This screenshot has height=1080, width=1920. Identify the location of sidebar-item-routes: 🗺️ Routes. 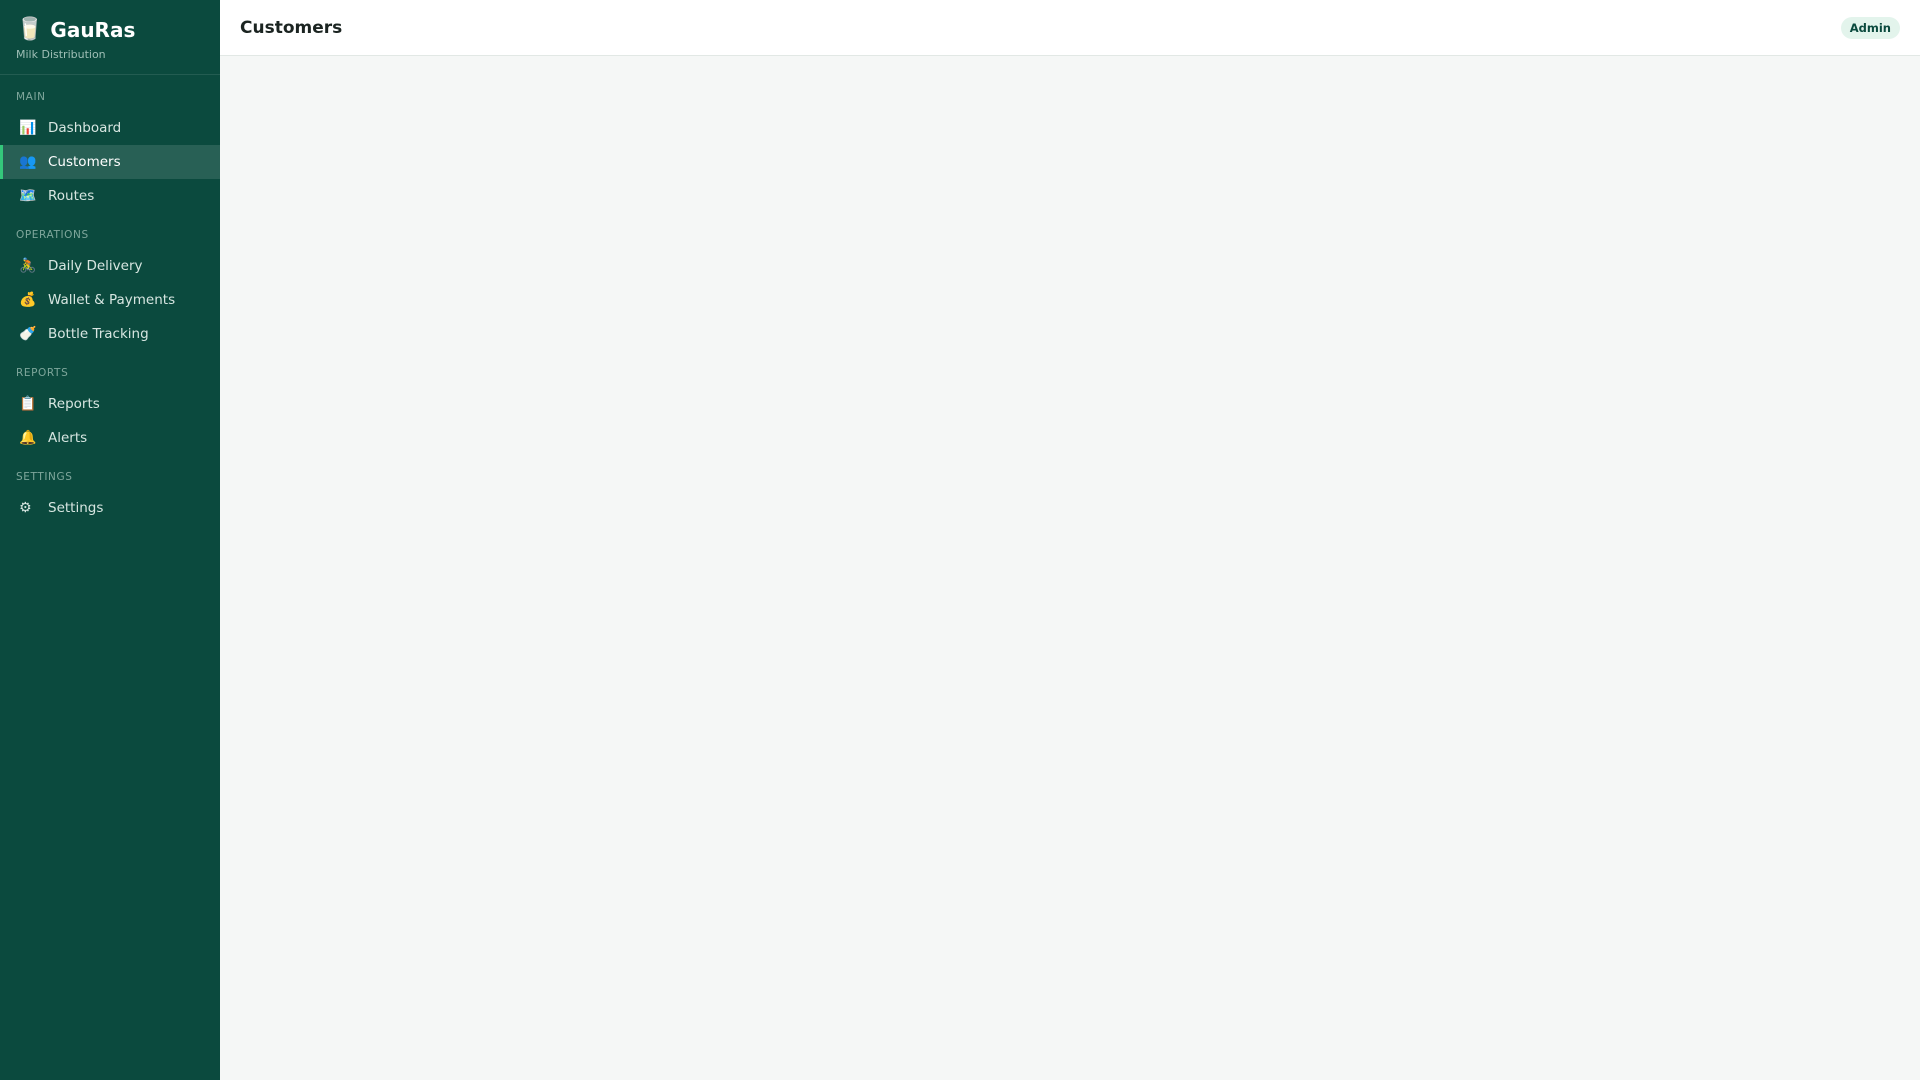
(110, 196).